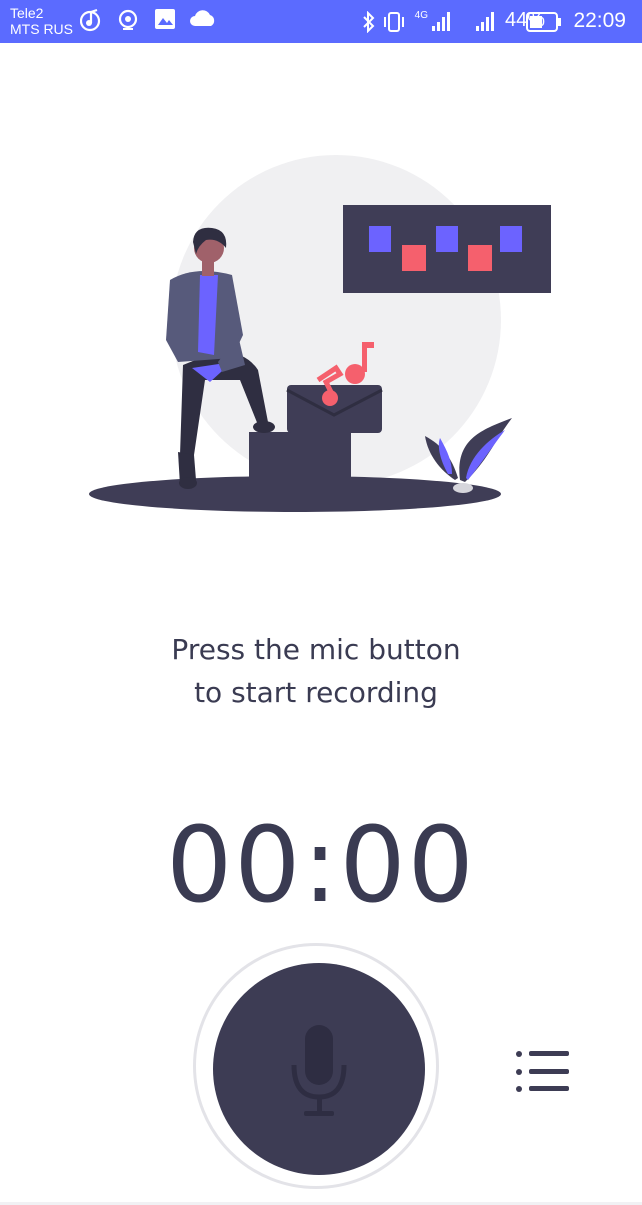 The image size is (642, 1205). What do you see at coordinates (316, 671) in the screenshot?
I see `recording-instruction: Press the mic button to start recording` at bounding box center [316, 671].